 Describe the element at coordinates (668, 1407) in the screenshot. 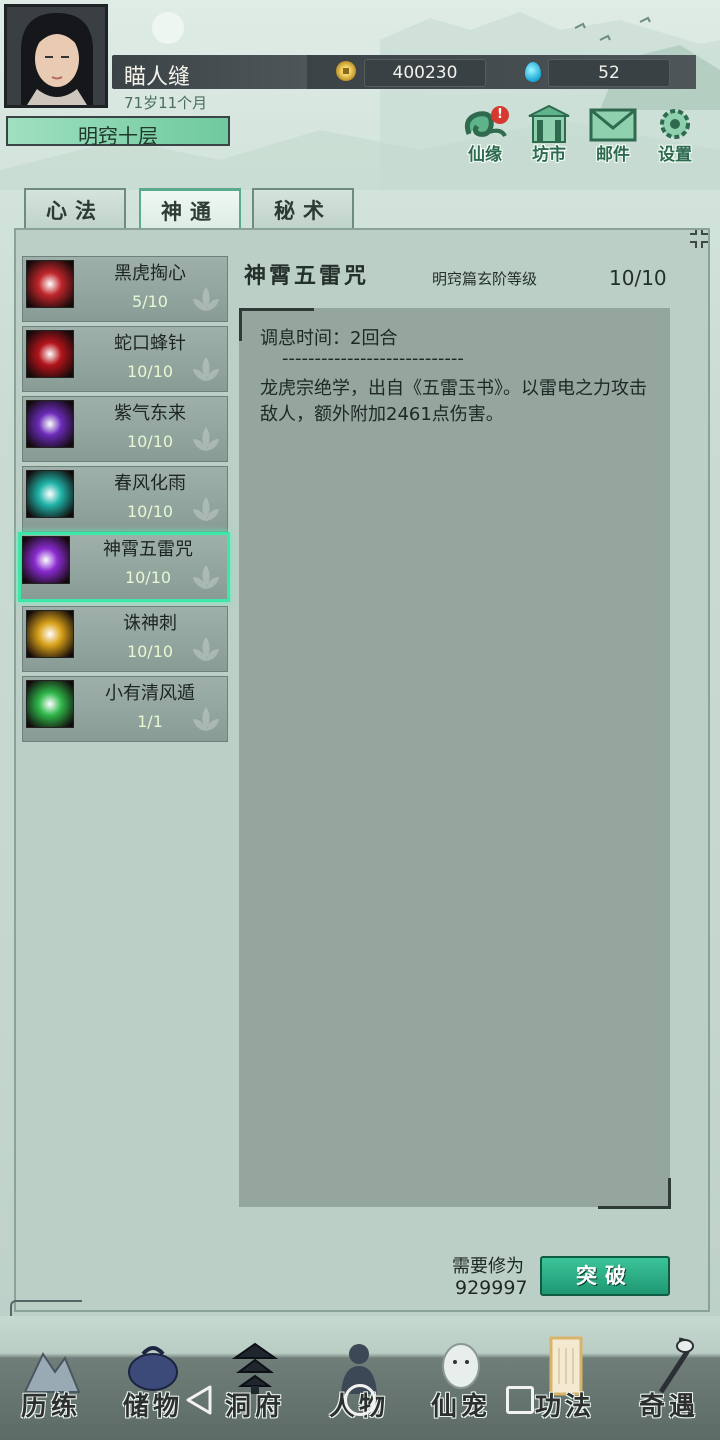

I see `nav-label: 奇遇` at that location.